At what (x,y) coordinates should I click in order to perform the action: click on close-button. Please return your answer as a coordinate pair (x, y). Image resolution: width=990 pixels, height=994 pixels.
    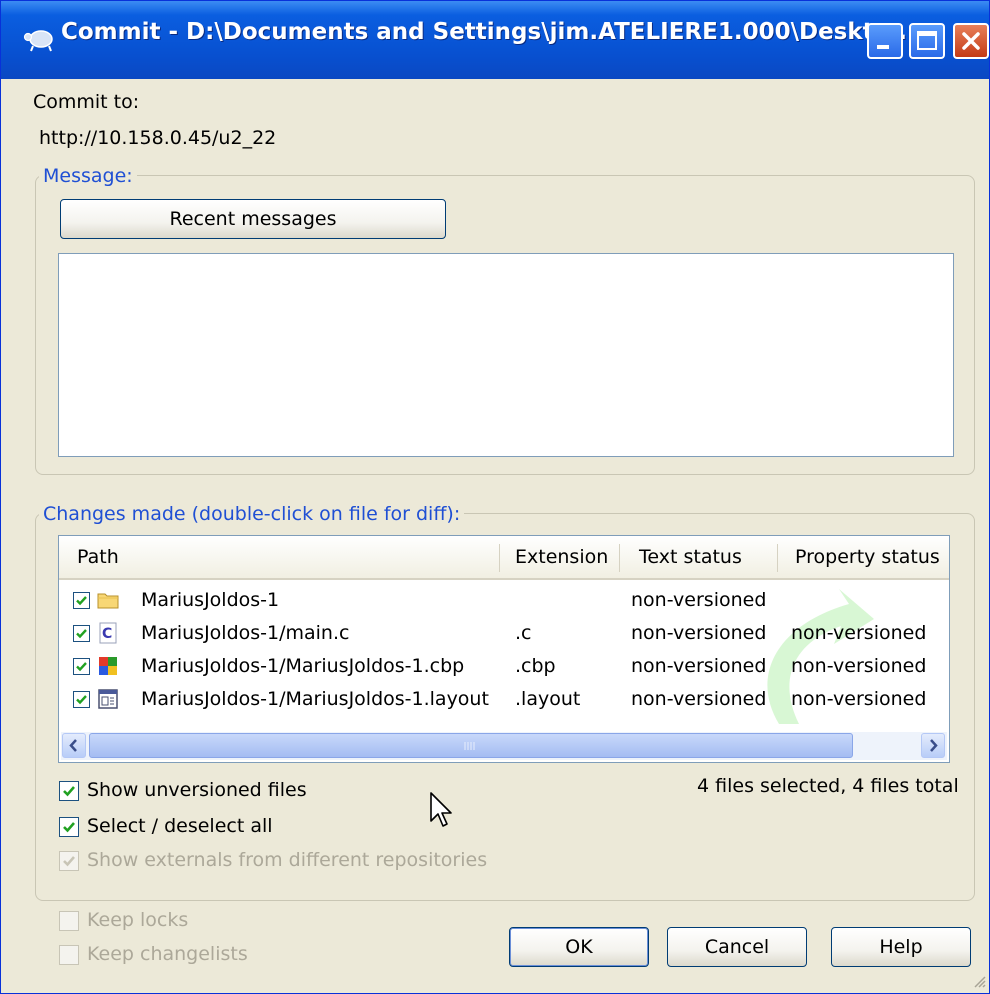
    Looking at the image, I should click on (971, 41).